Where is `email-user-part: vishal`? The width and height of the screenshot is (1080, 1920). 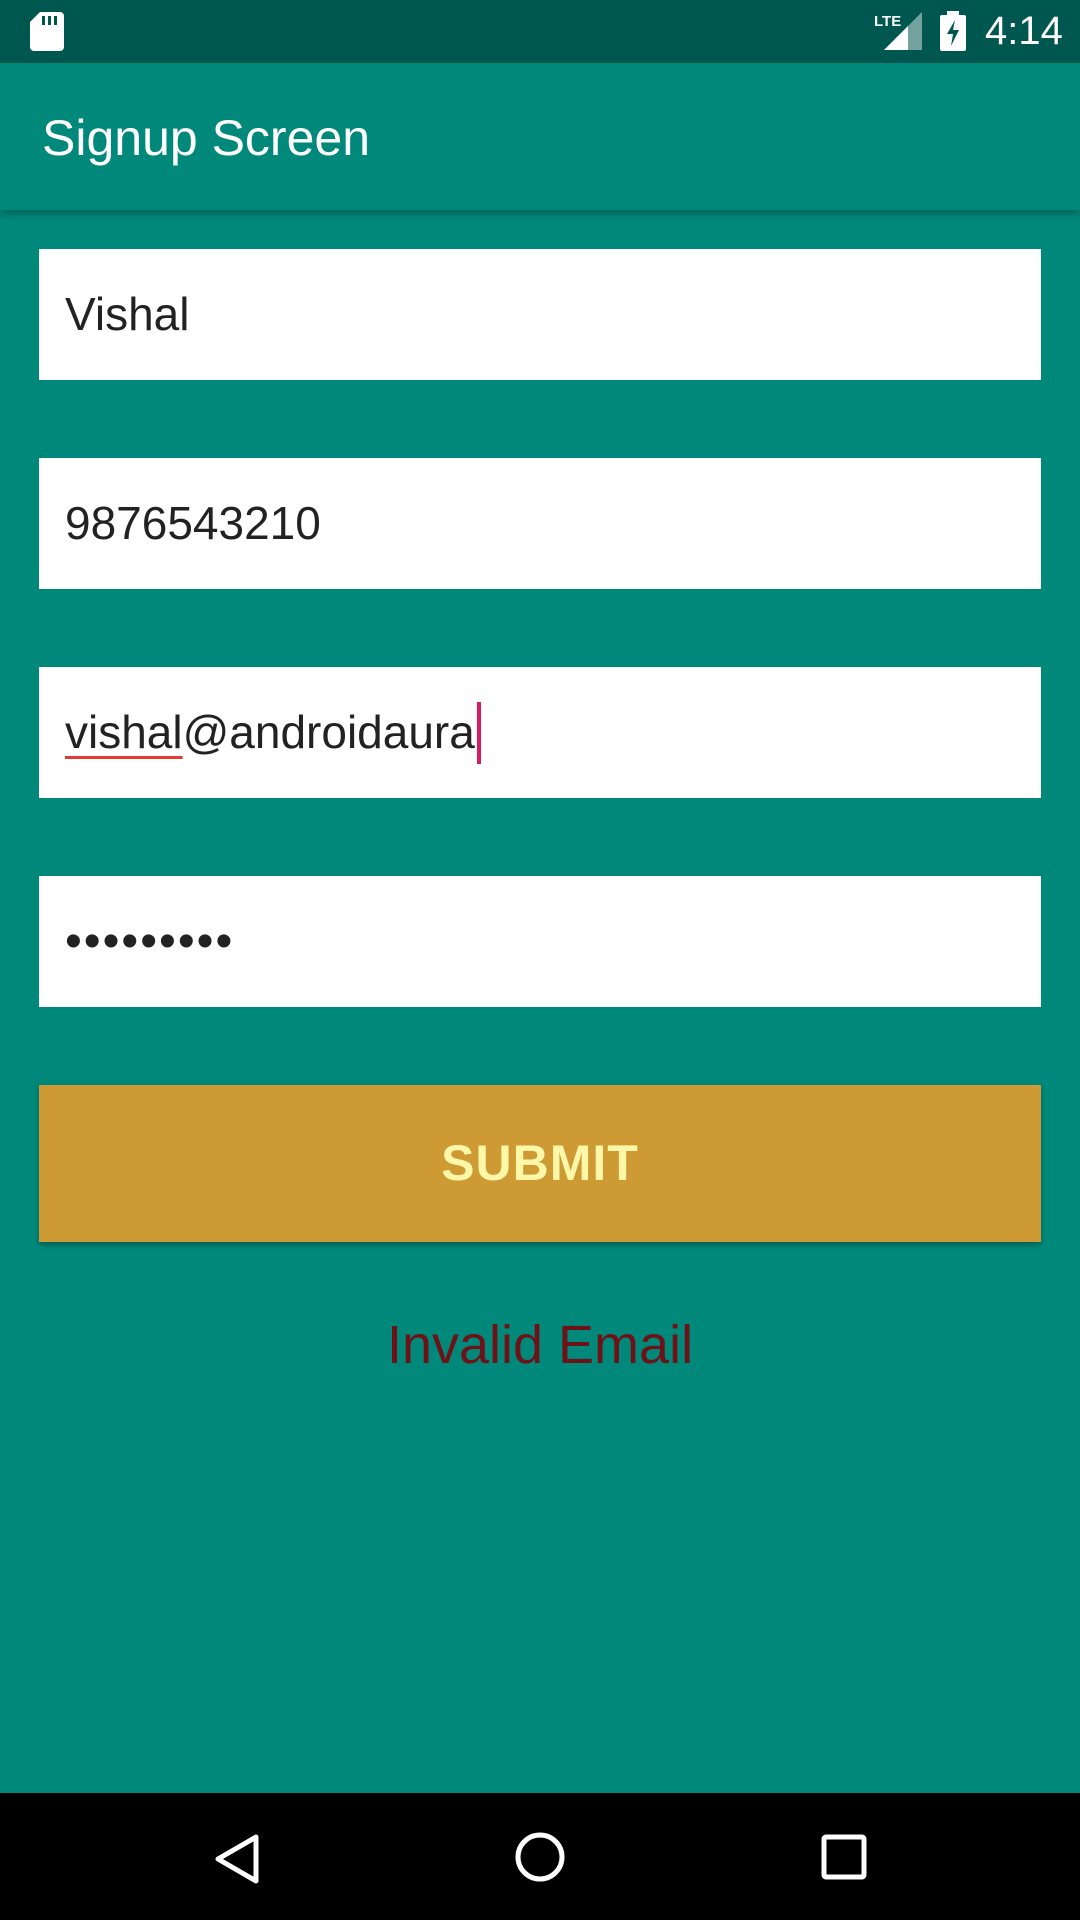
email-user-part: vishal is located at coordinates (124, 732).